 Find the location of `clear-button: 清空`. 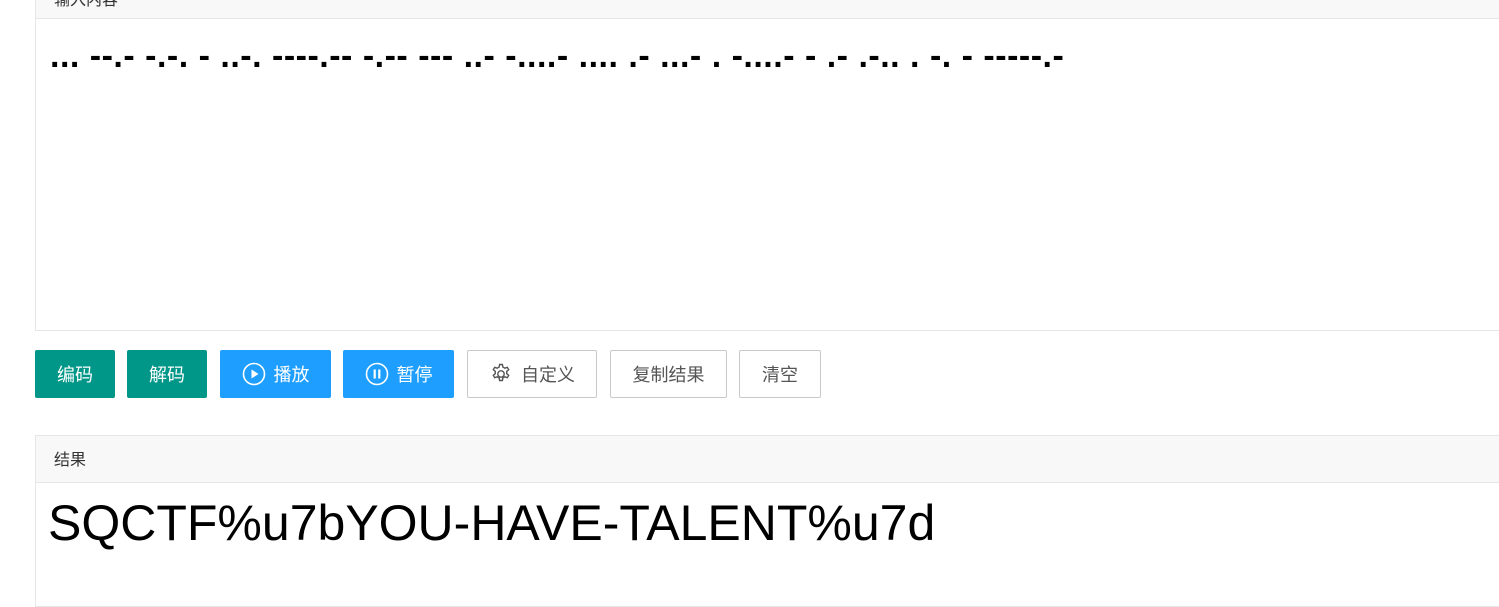

clear-button: 清空 is located at coordinates (780, 374).